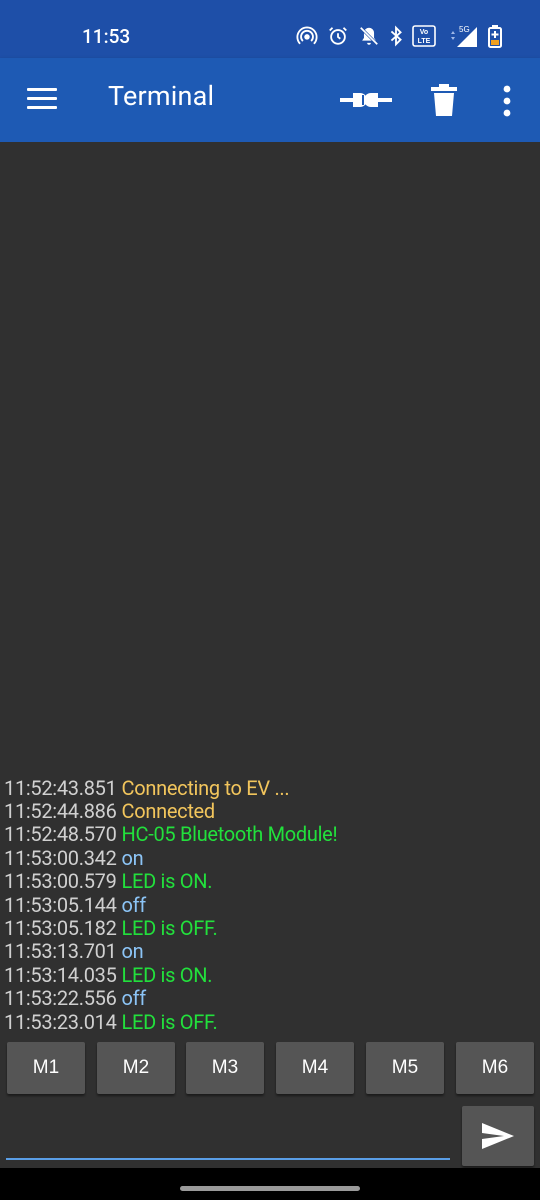  What do you see at coordinates (60, 834) in the screenshot?
I see `log-timestamp: 11:52:48.570` at bounding box center [60, 834].